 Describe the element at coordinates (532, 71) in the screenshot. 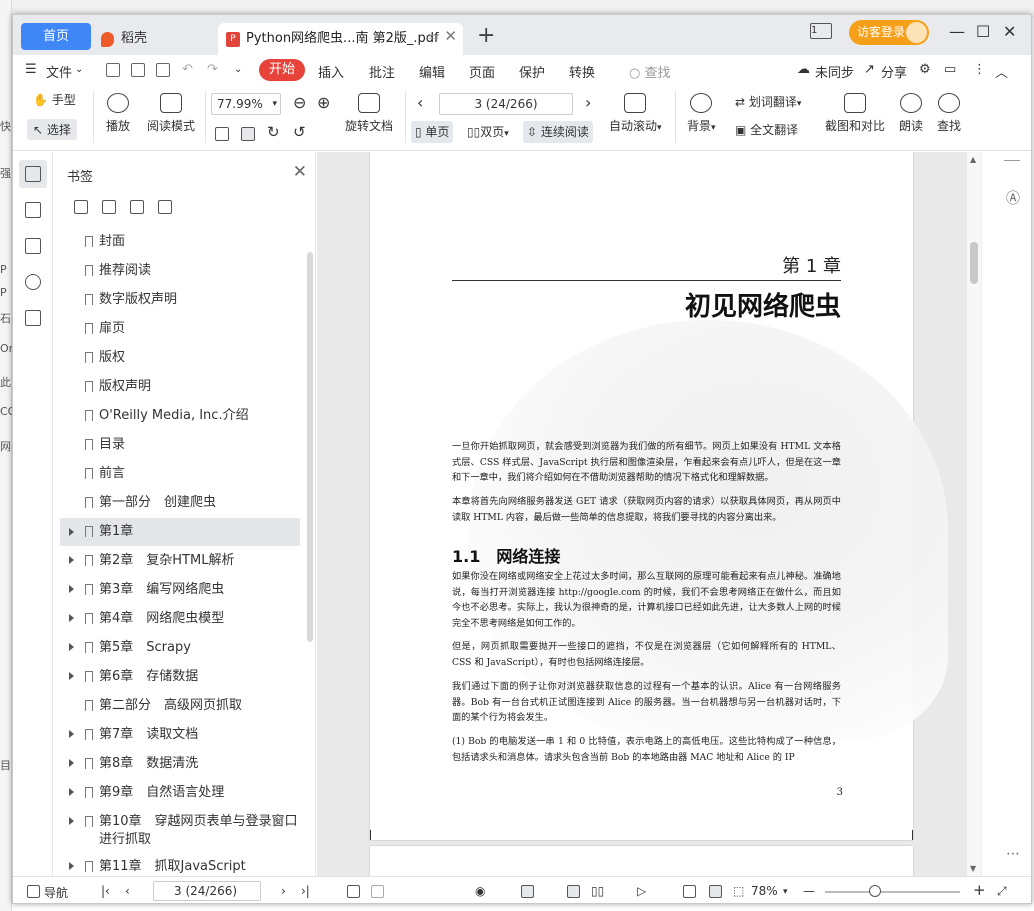

I see `menu-protect: 保护` at that location.